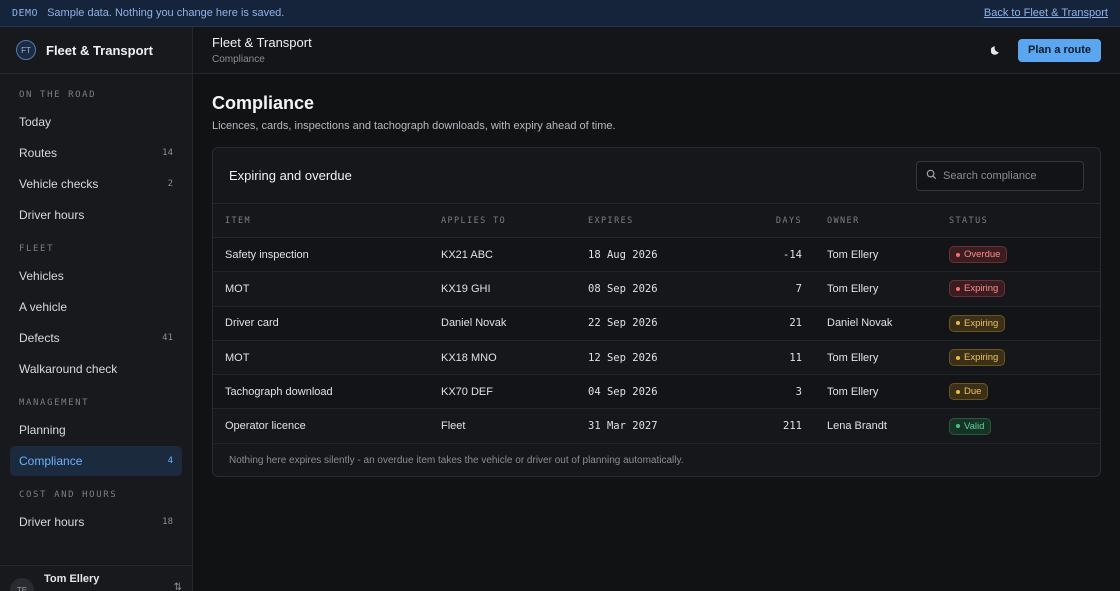  Describe the element at coordinates (59, 184) in the screenshot. I see `sidebar-item-label: Vehicle checks` at that location.